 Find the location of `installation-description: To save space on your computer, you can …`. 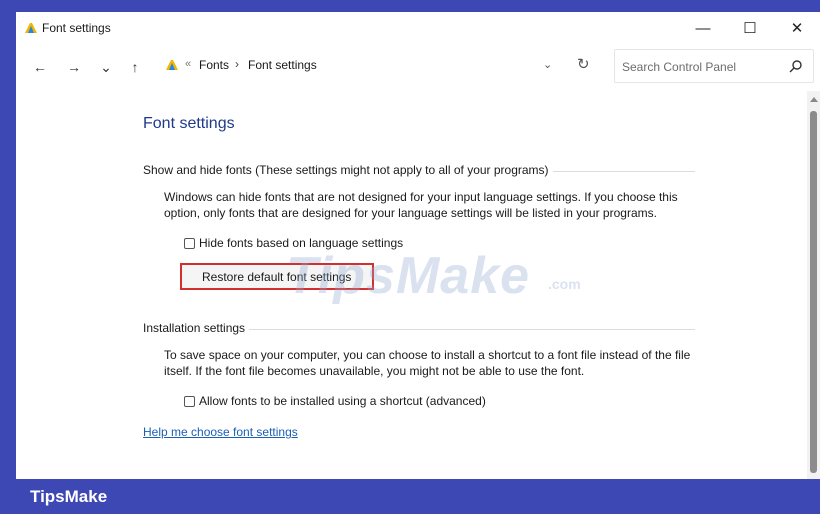

installation-description: To save space on your computer, you can … is located at coordinates (427, 363).